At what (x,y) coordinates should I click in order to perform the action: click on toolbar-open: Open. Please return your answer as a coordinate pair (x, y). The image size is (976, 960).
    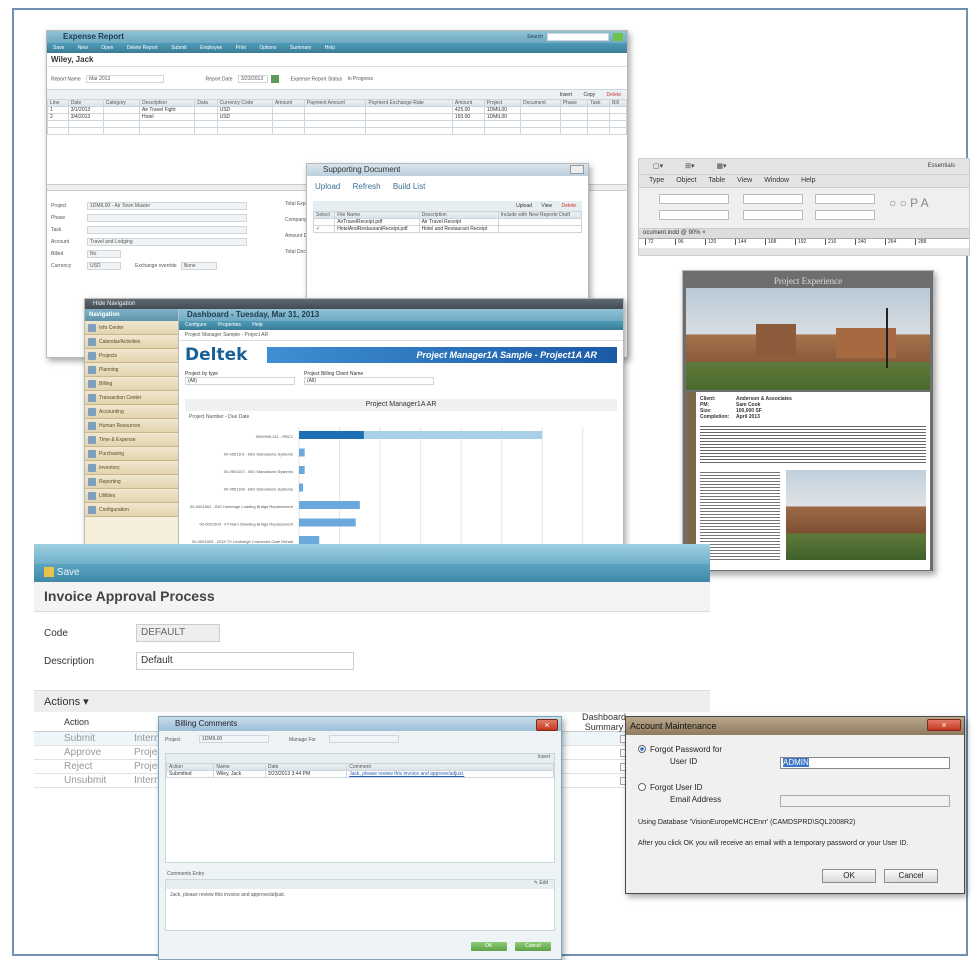
    Looking at the image, I should click on (107, 48).